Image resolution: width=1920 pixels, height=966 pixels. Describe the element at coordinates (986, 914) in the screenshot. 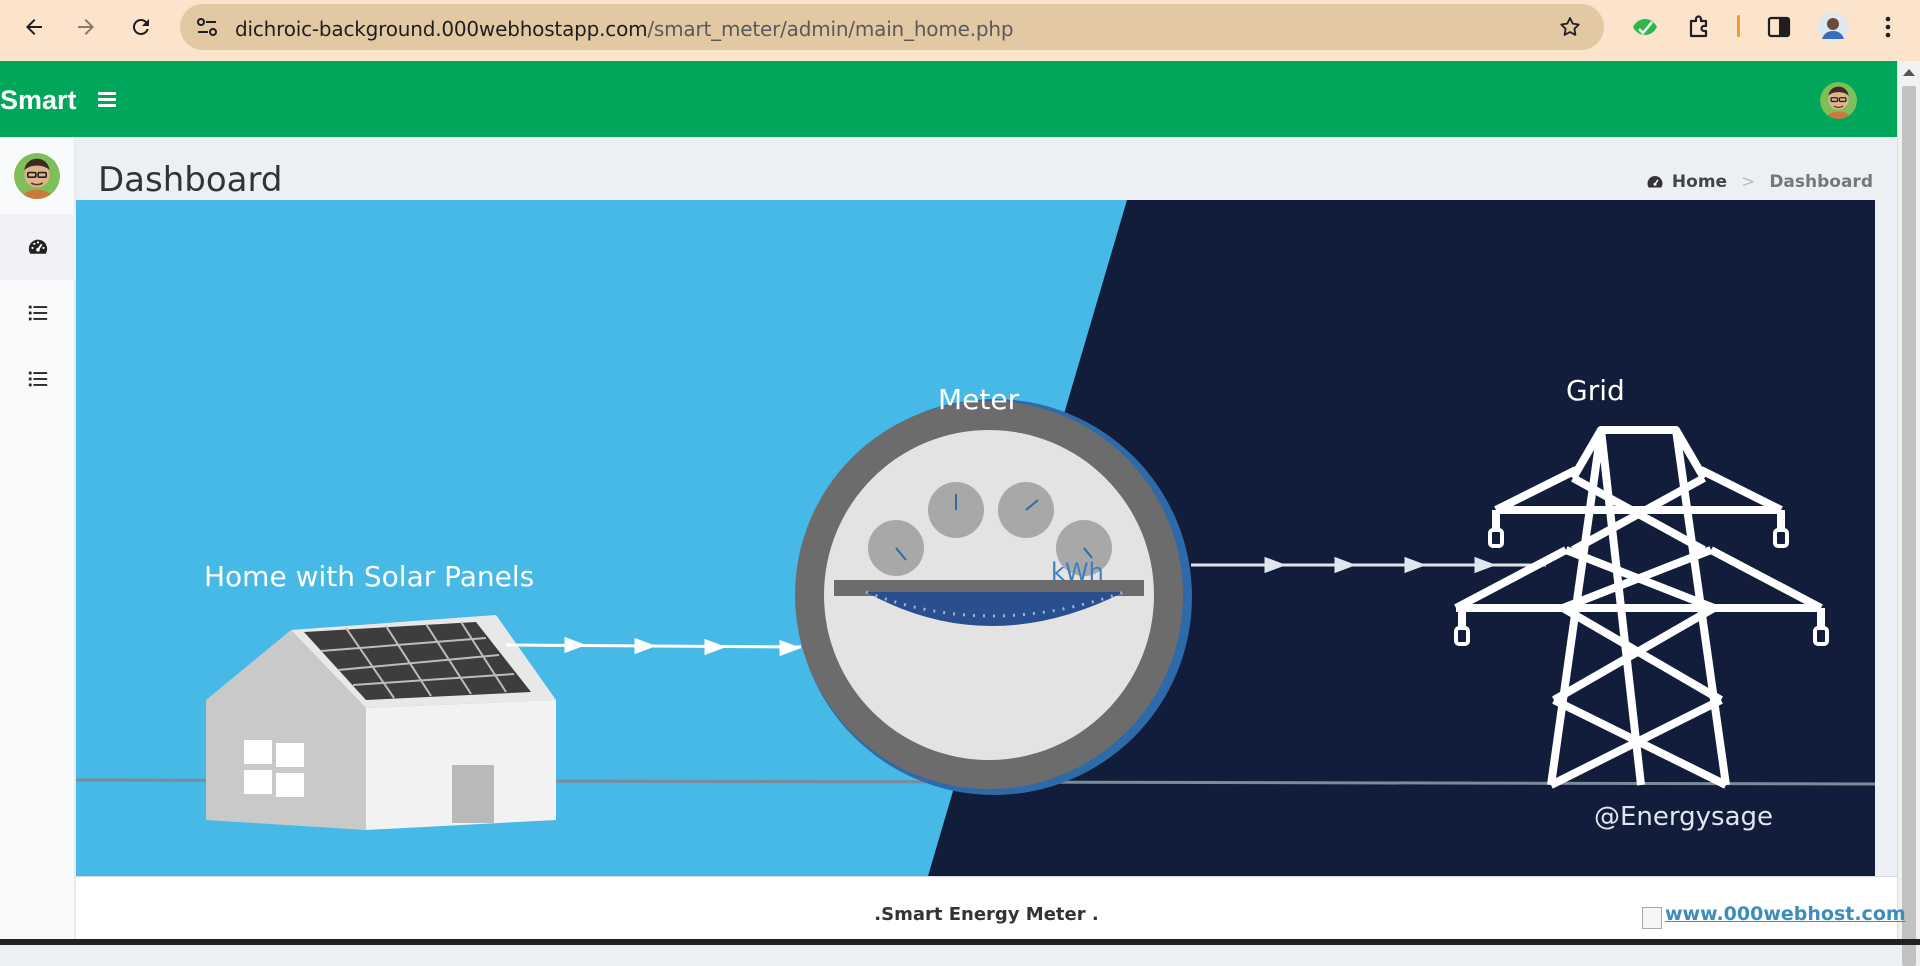

I see `footer-text: .Smart Energy Meter .` at that location.